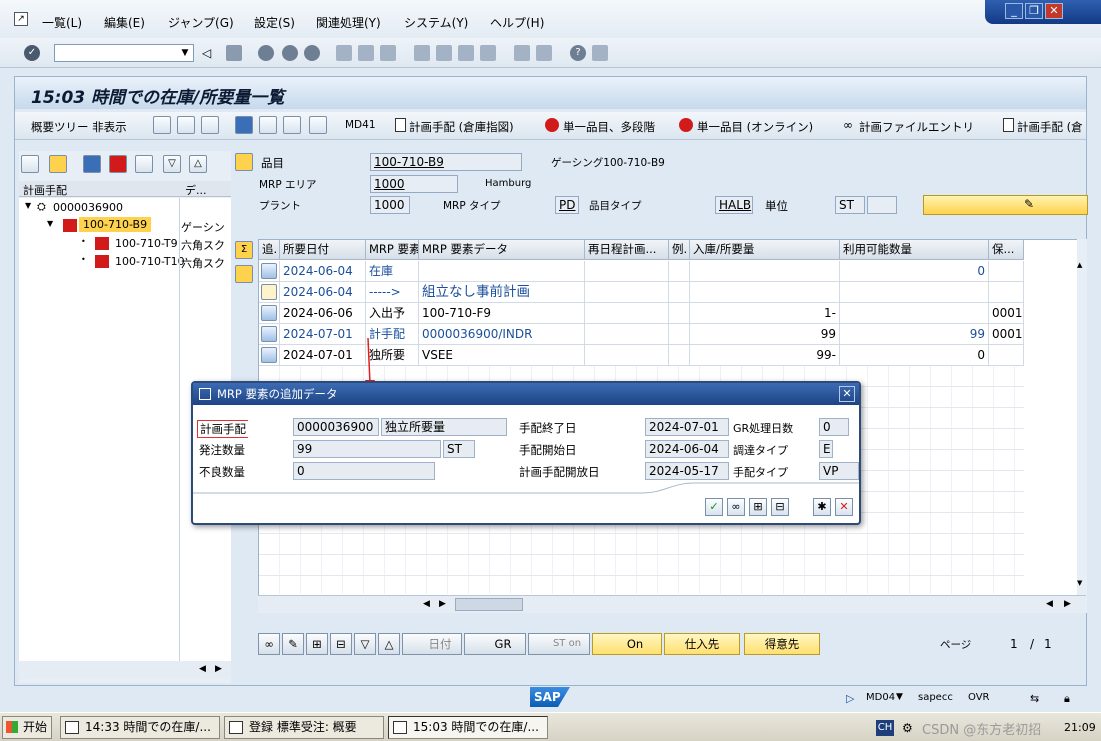 This screenshot has width=1101, height=741. I want to click on find-icon, so click(366, 53).